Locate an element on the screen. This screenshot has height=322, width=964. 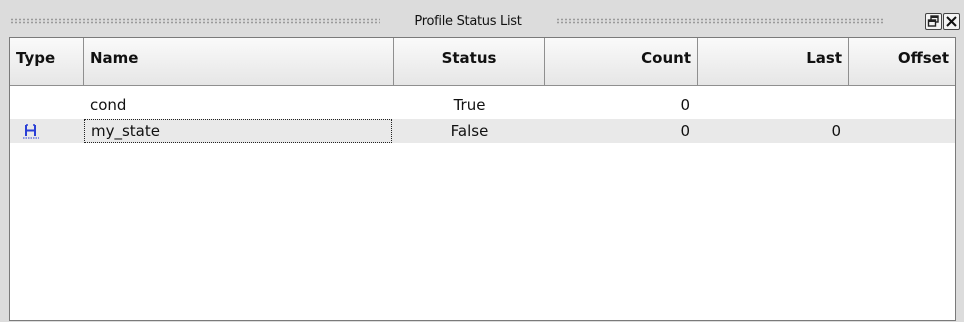
column-header-status: Status is located at coordinates (469, 62).